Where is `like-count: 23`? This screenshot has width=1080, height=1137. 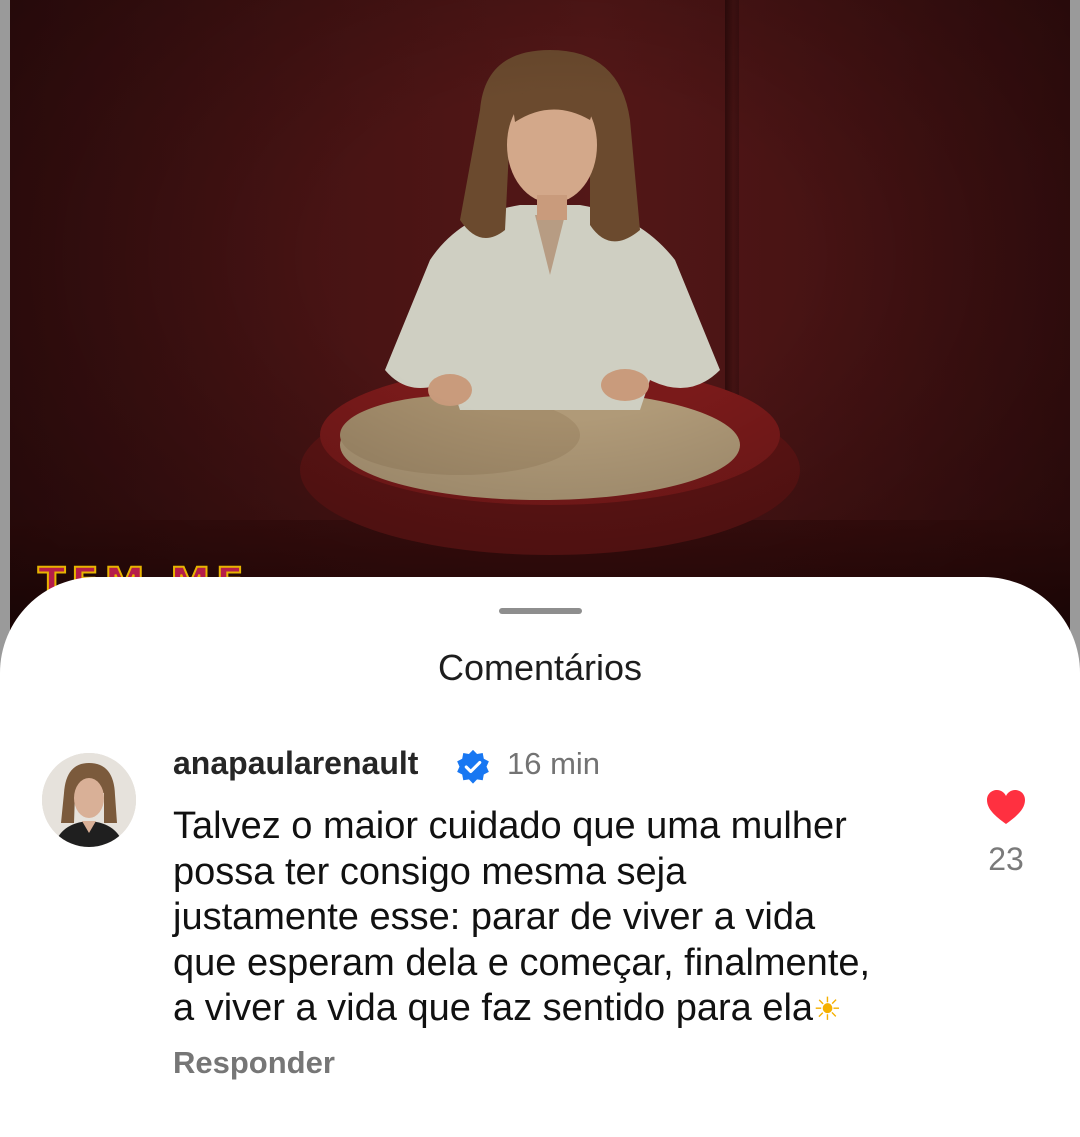 like-count: 23 is located at coordinates (1006, 859).